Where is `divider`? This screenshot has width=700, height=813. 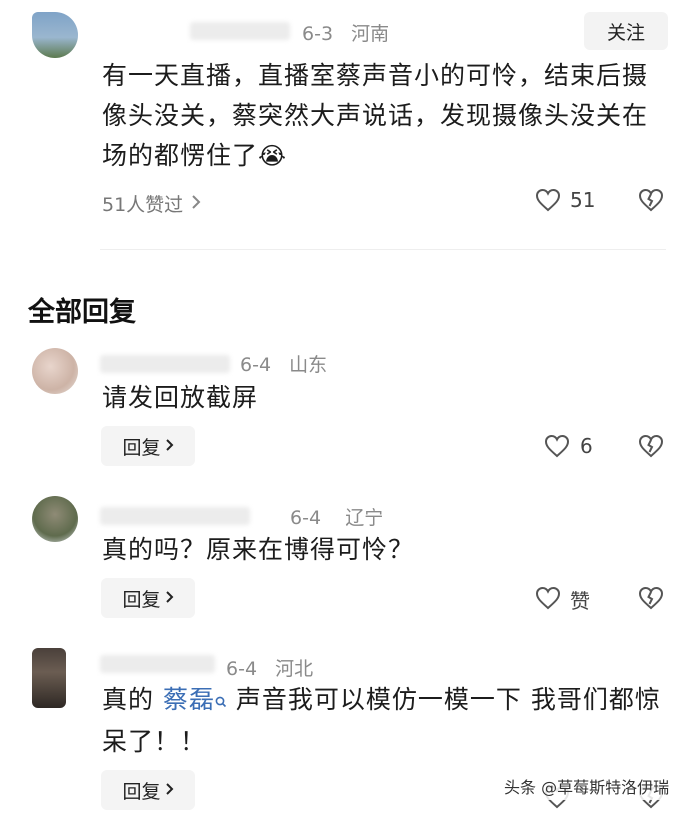
divider is located at coordinates (383, 249).